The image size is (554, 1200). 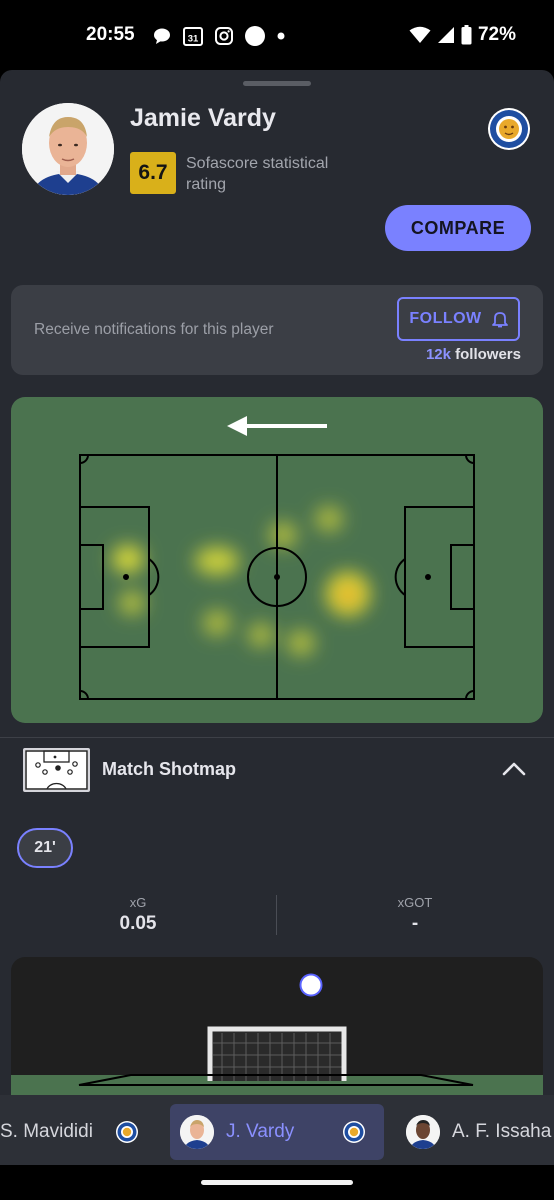 I want to click on player-tab-label: A. F. Issaha, so click(x=502, y=1131).